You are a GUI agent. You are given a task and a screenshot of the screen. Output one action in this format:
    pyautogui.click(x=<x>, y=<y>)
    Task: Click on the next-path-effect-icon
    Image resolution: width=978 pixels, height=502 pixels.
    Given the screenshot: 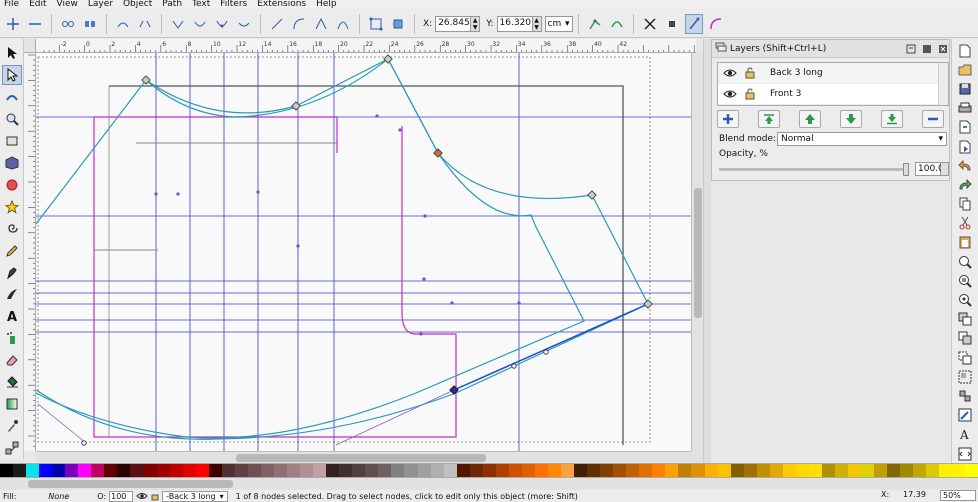 What is the action you would take?
    pyautogui.click(x=716, y=24)
    